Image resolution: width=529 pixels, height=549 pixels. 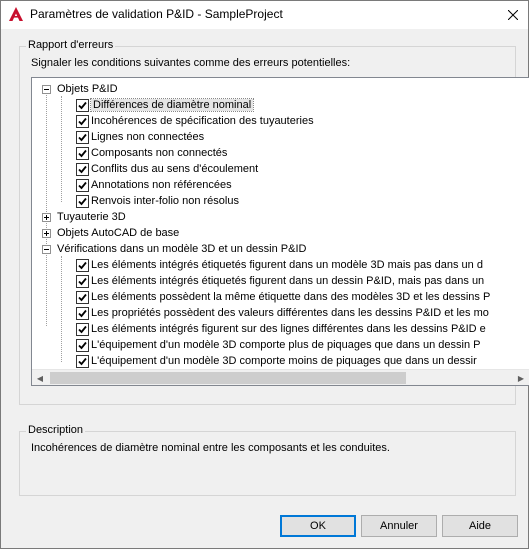 I want to click on horizontal-scrollbar: ◀ ▶, so click(x=280, y=377).